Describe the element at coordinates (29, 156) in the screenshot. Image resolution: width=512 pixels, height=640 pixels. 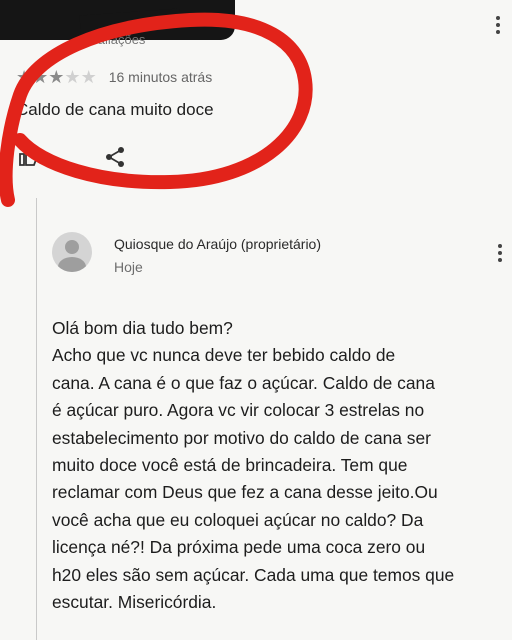
I see `thumb-up-icon` at that location.